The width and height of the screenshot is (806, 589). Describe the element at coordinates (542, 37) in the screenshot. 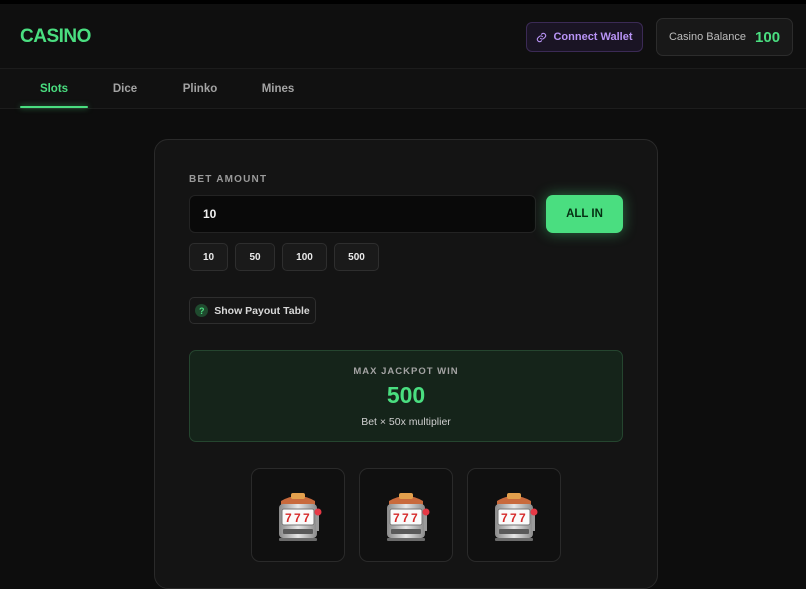

I see `link-icon` at that location.